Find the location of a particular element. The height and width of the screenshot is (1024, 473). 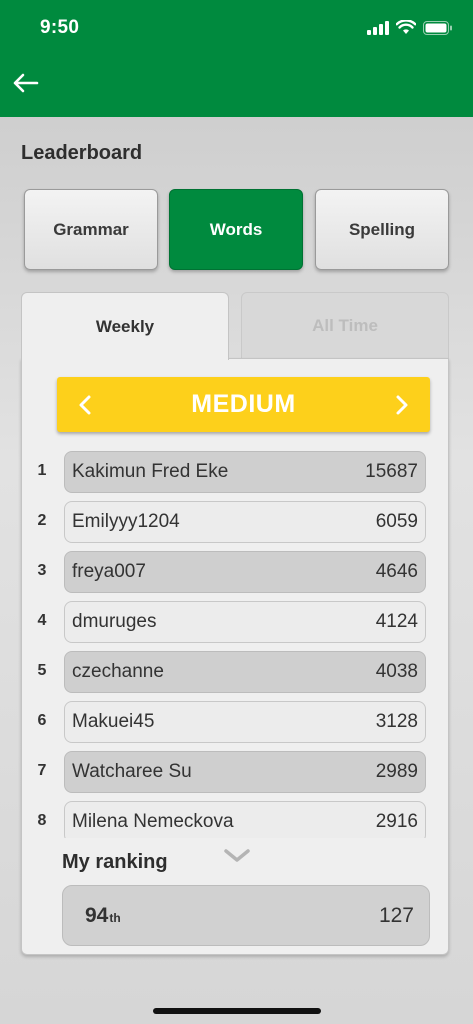

leaderboard-row: 8 Milena Nemeckova 2916 is located at coordinates (230, 818).